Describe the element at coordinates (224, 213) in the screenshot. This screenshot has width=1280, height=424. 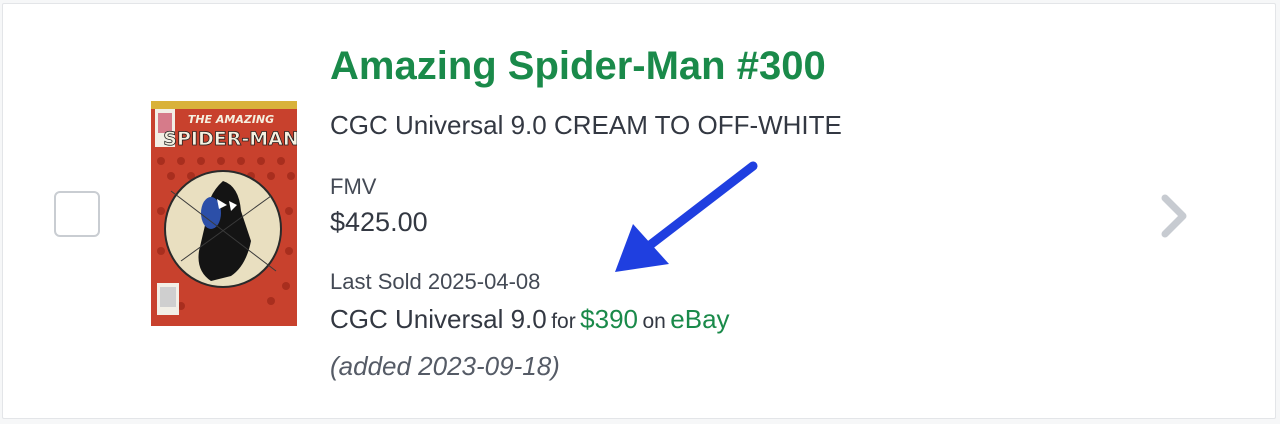
I see `comic-cover-thumbnail: THE AMAZING SPIDER-MAN` at that location.